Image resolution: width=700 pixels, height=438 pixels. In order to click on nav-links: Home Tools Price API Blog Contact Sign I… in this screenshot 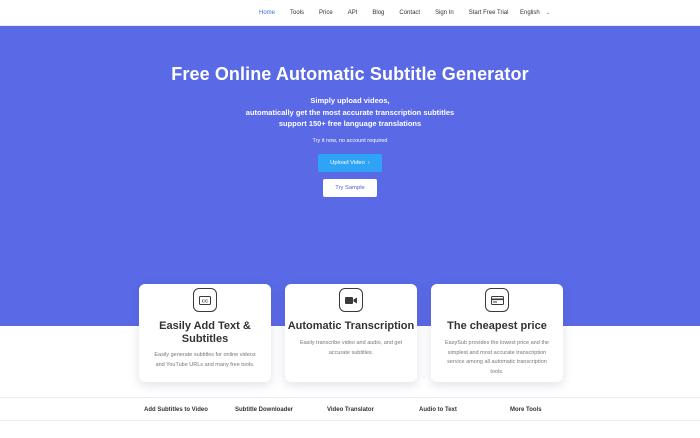, I will do `click(383, 13)`.